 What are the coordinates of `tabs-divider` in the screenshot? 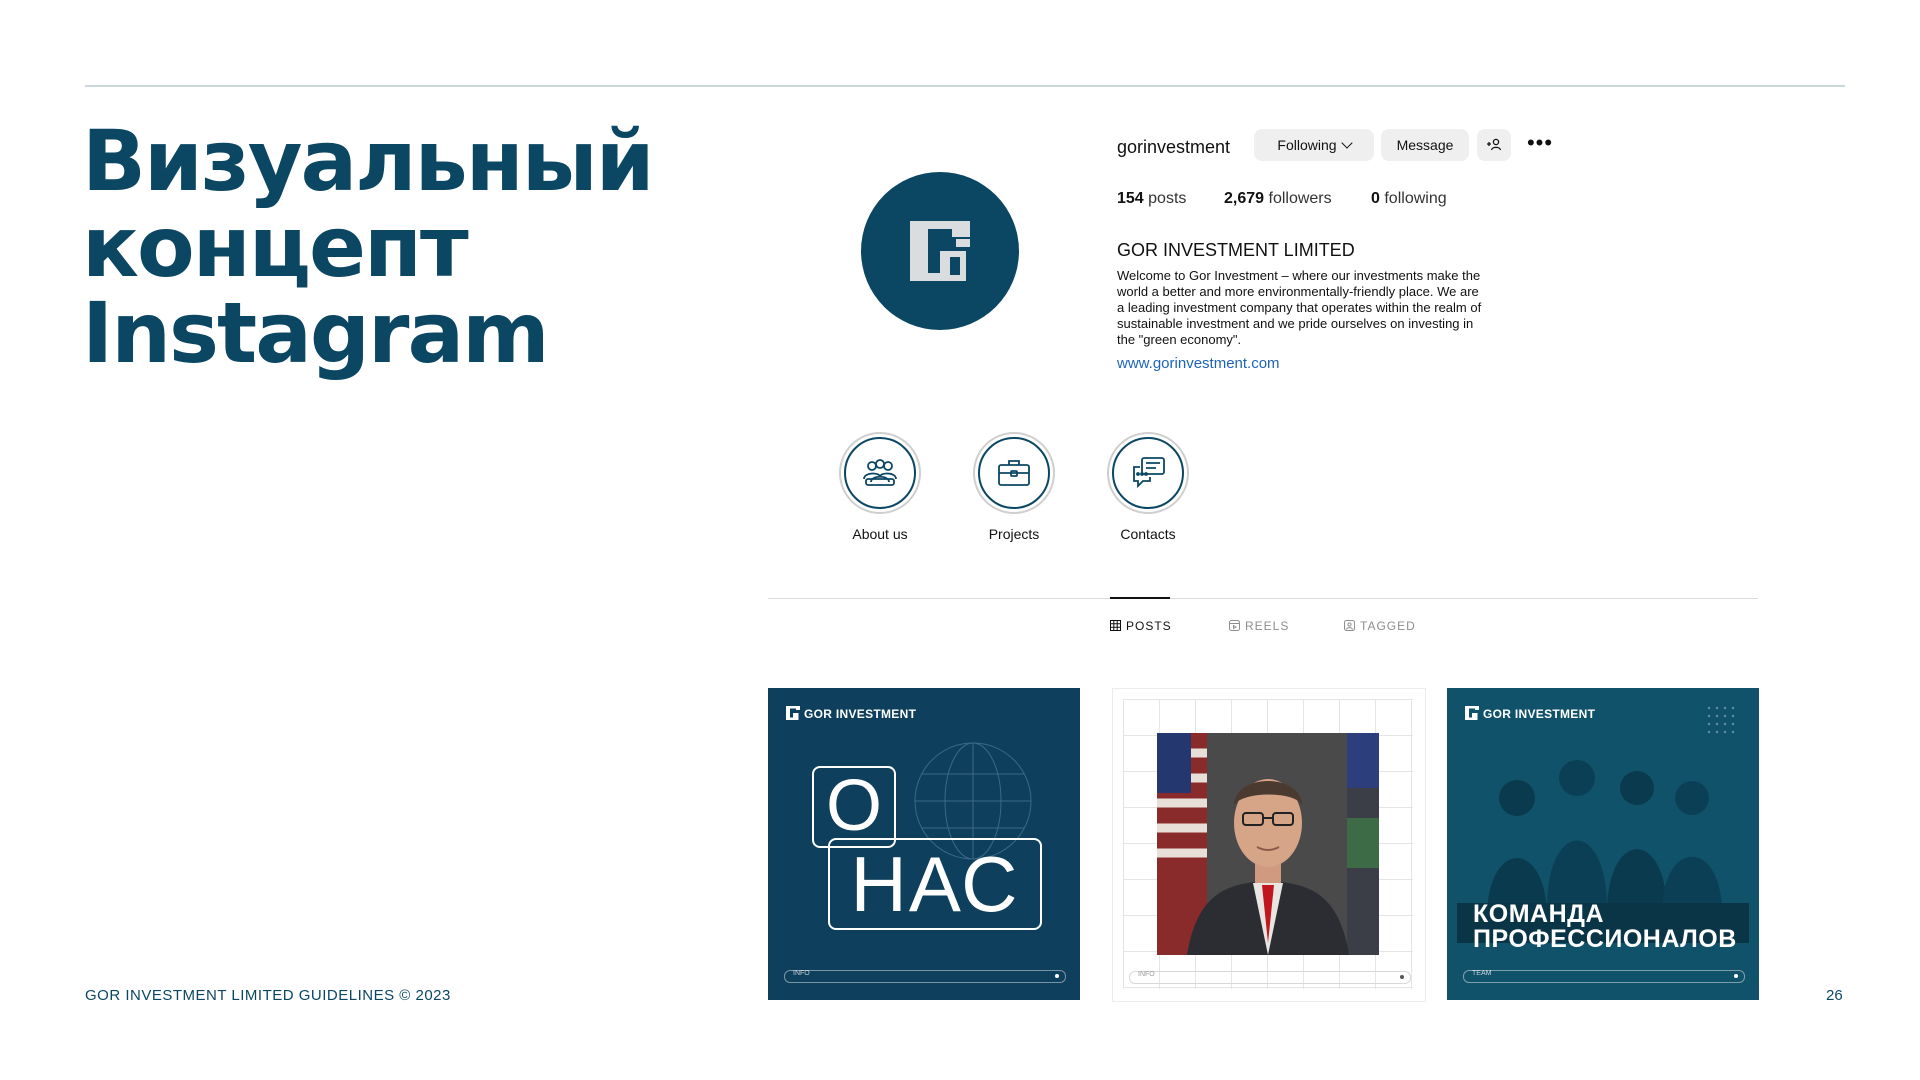 It's located at (1263, 598).